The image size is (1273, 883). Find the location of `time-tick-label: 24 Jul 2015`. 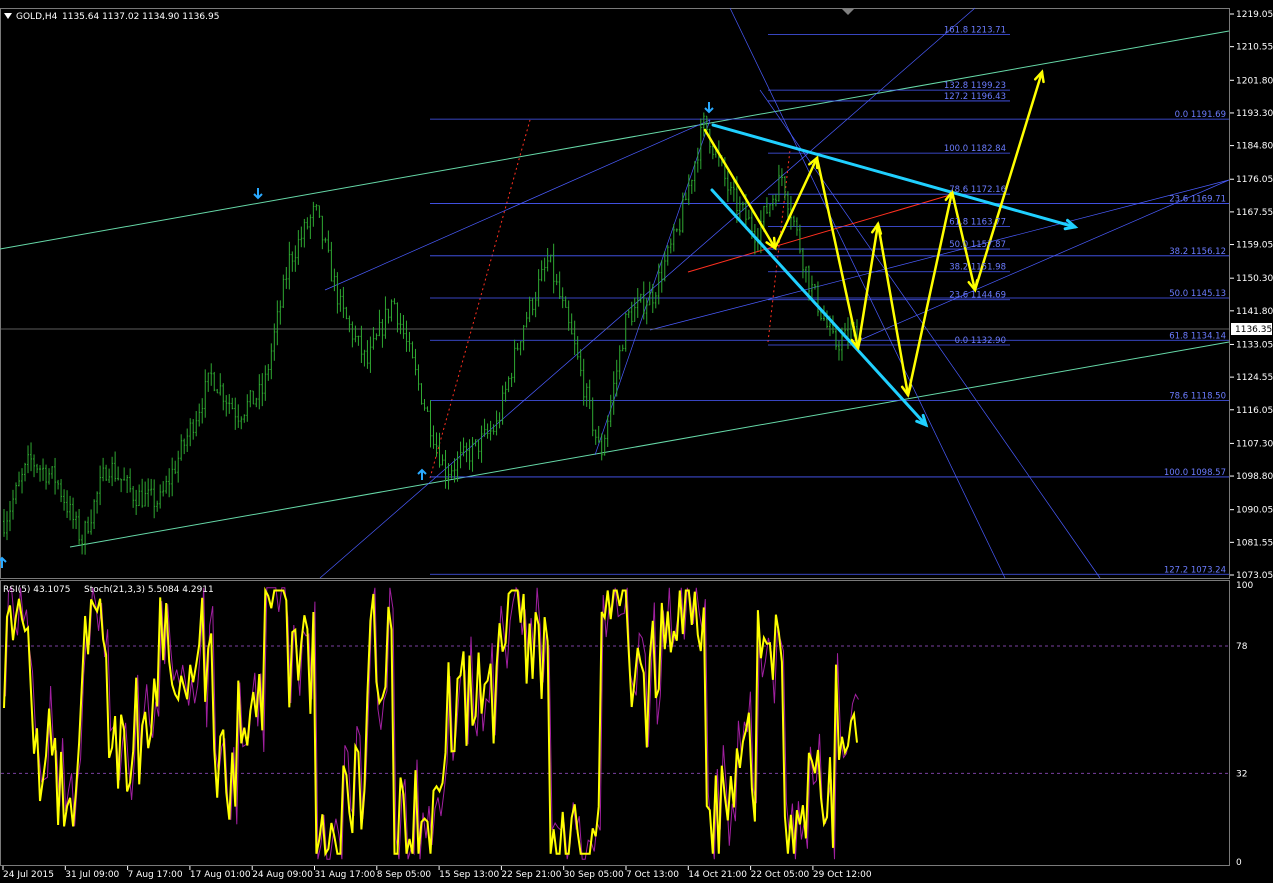

time-tick-label: 24 Jul 2015 is located at coordinates (28, 875).